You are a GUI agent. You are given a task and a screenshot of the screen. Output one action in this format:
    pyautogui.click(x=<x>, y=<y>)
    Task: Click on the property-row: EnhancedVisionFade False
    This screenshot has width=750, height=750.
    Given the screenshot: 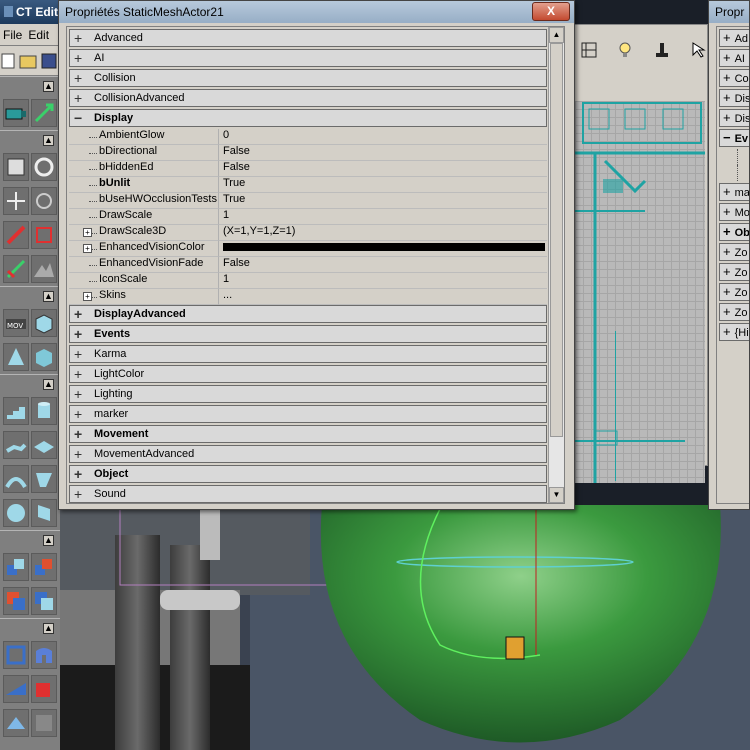 What is the action you would take?
    pyautogui.click(x=308, y=265)
    